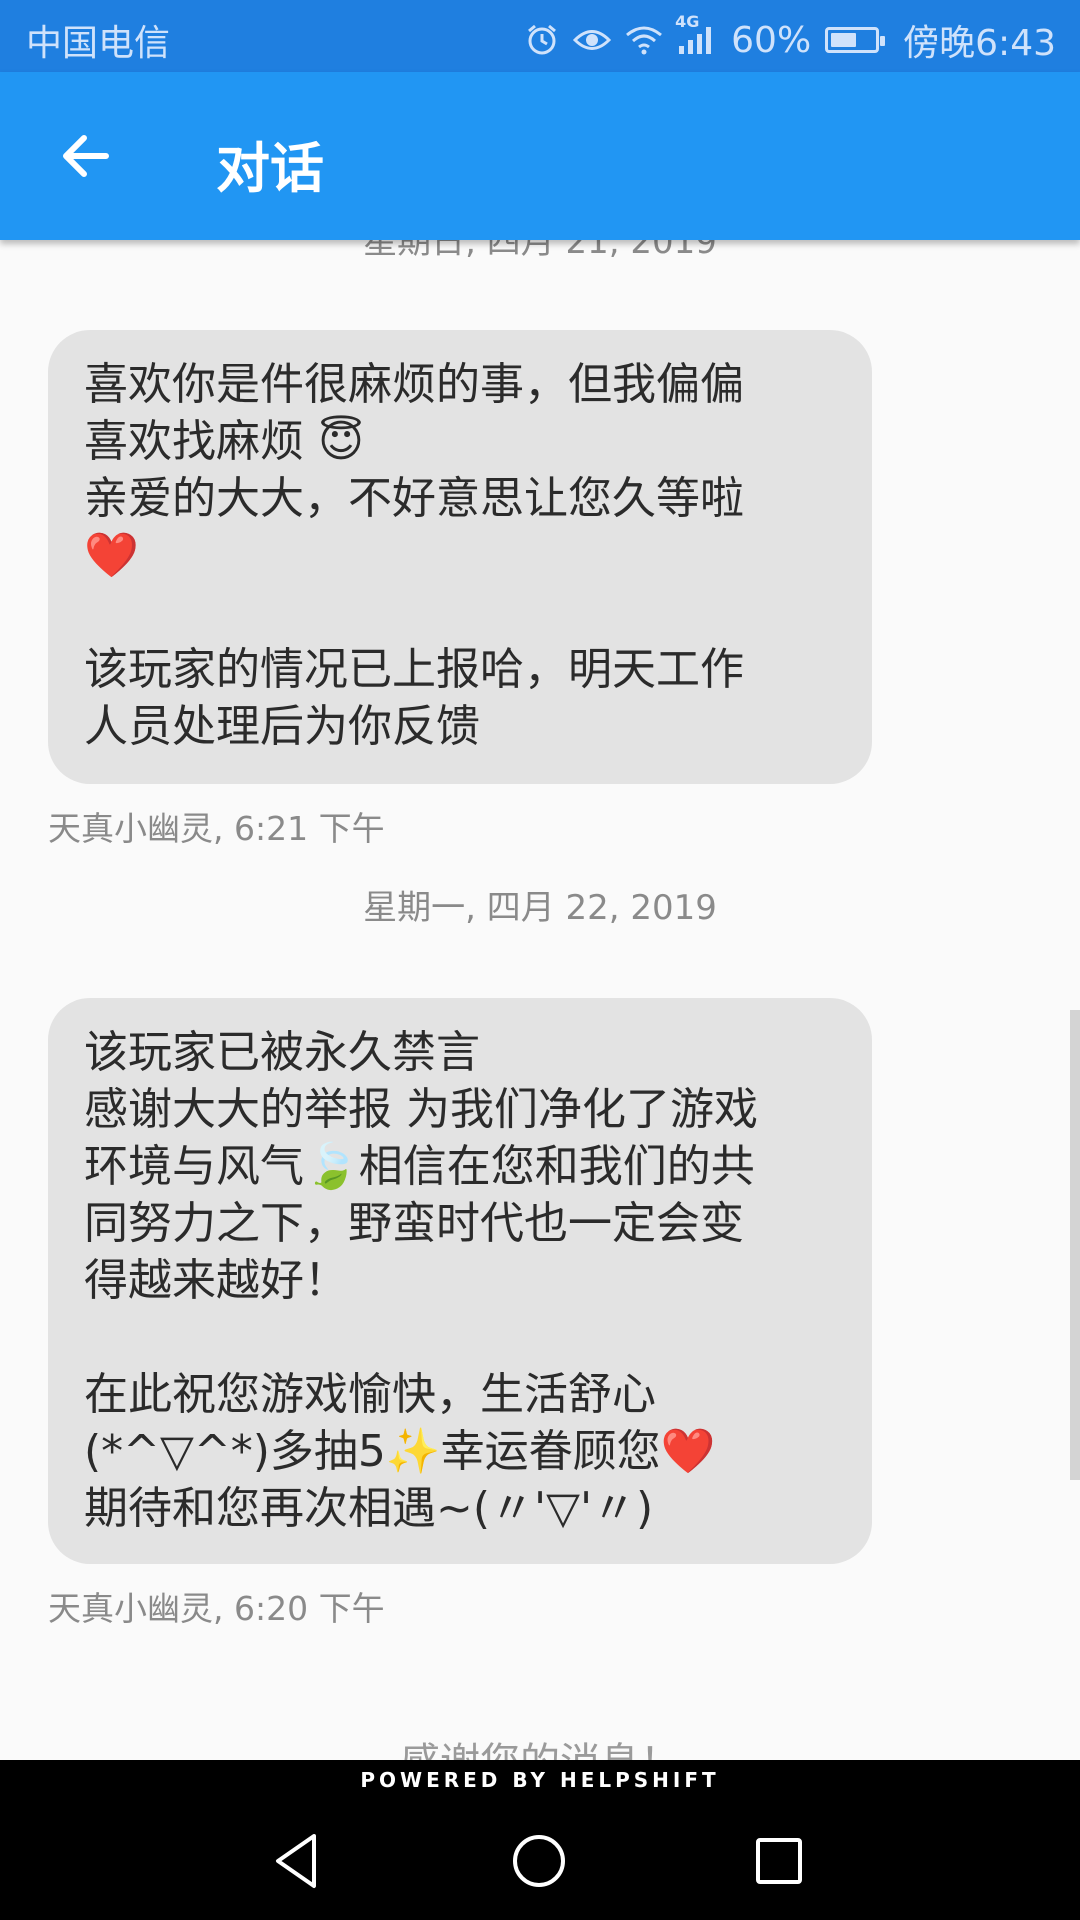  I want to click on date-separator: 星期日, 四月 21, 2019, so click(540, 251).